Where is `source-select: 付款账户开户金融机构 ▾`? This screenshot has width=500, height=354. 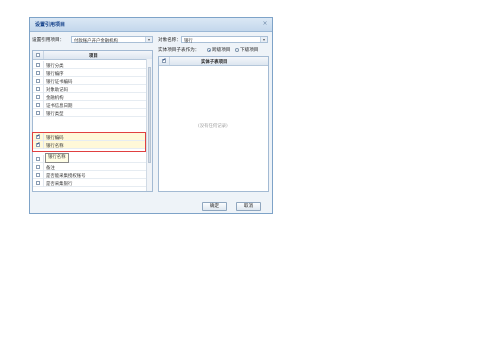
source-select: 付款账户开户金融机构 ▾ is located at coordinates (112, 40).